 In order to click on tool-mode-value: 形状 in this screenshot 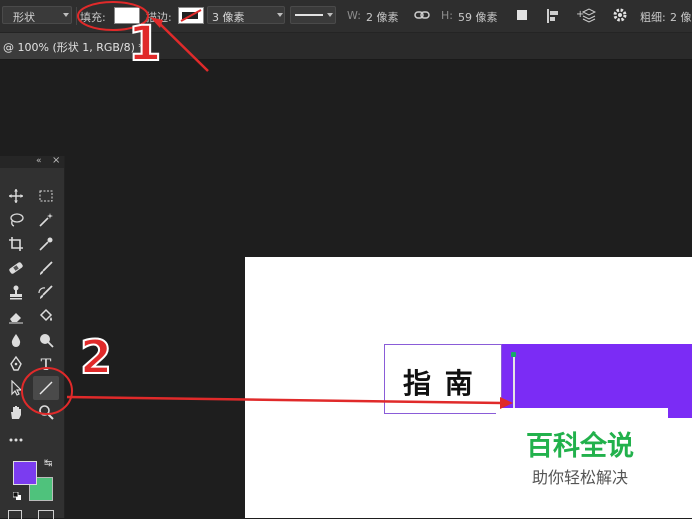, I will do `click(24, 17)`.